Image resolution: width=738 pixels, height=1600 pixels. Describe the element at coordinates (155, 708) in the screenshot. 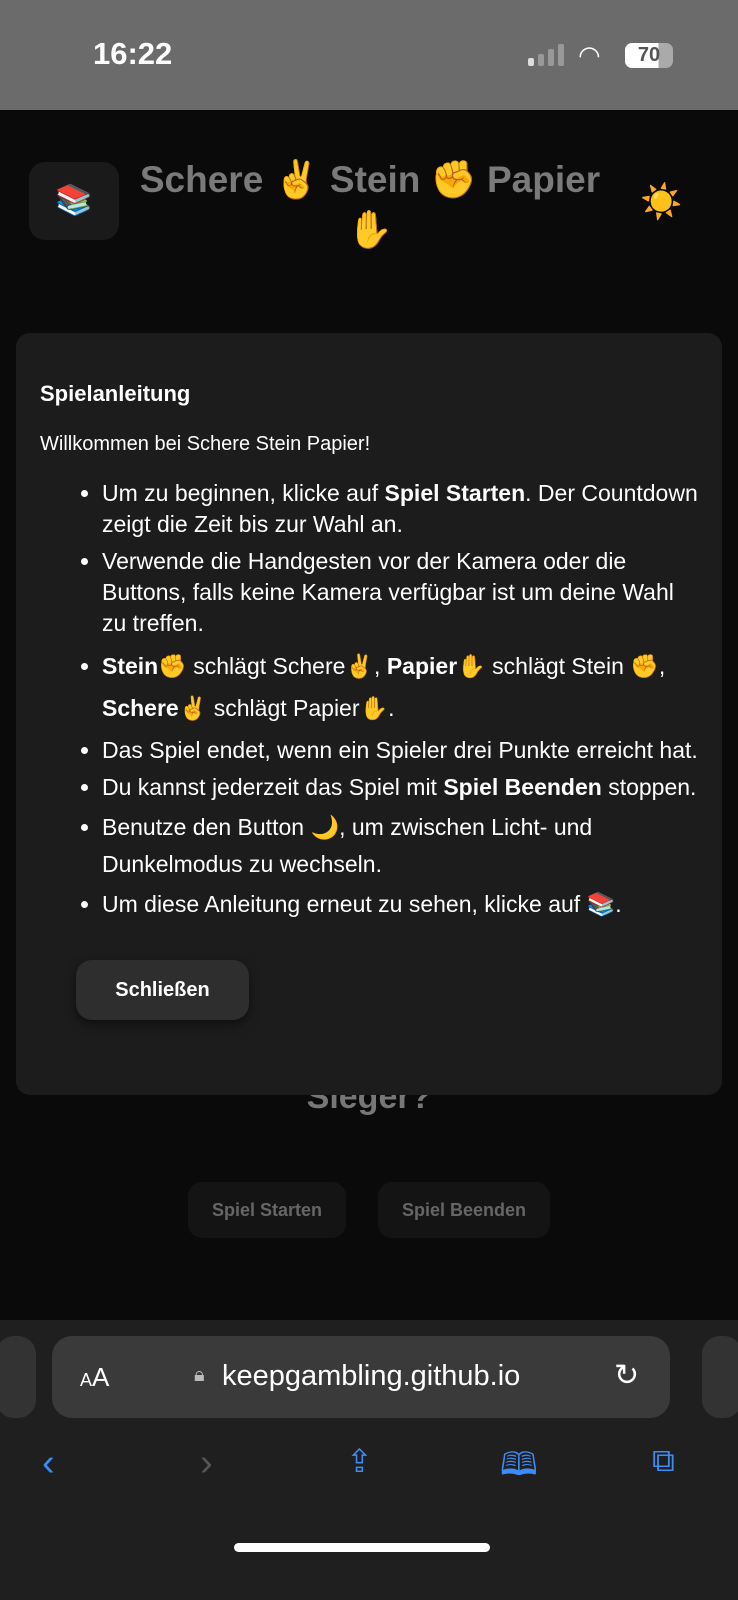

I see `bold-text: Schere✌️` at that location.